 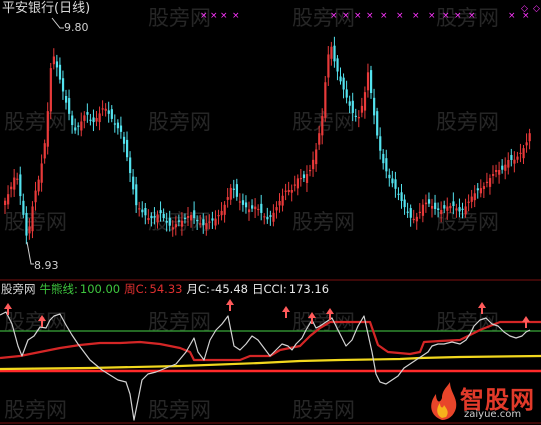 I want to click on legend-week-value: 54.33, so click(x=166, y=289).